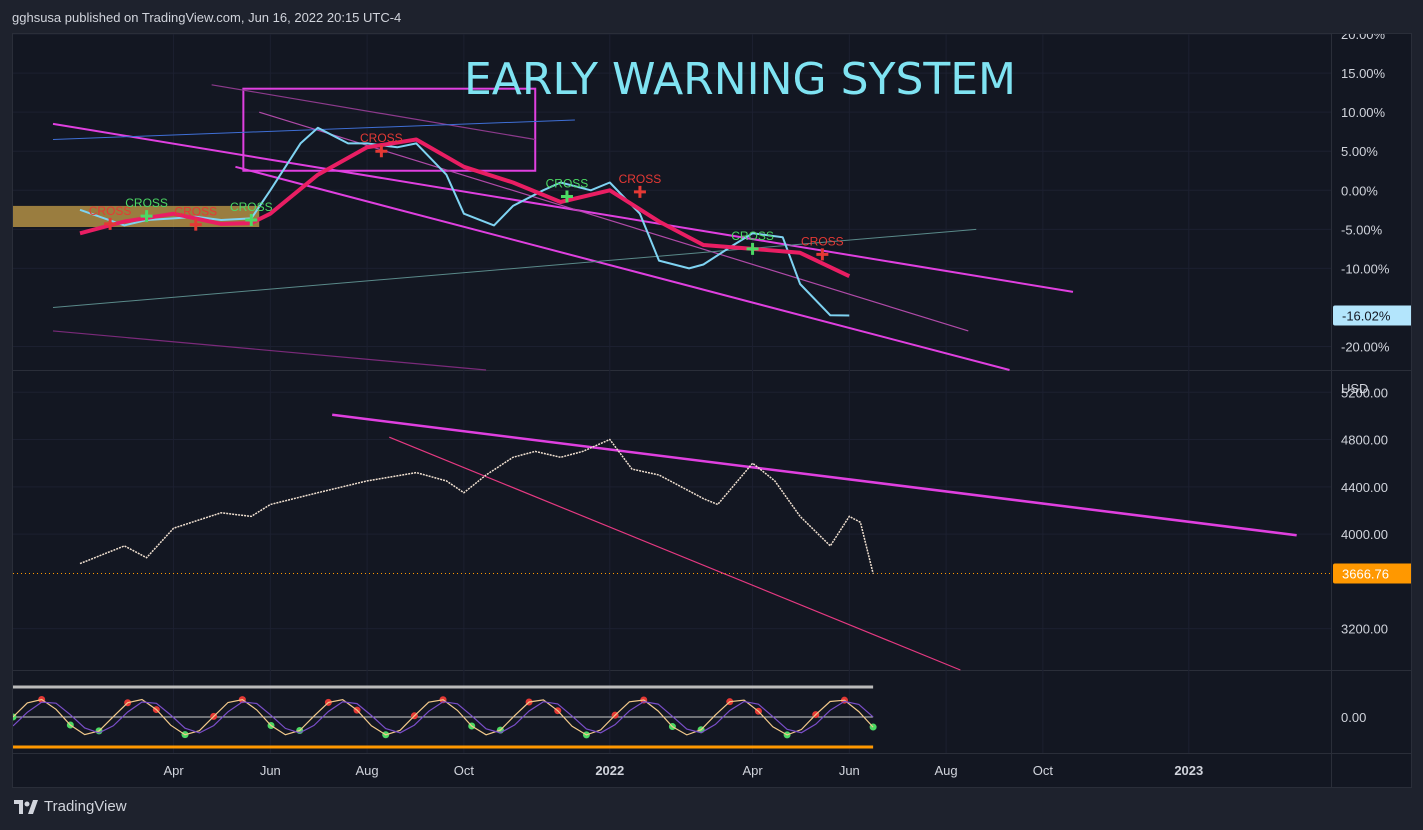 The width and height of the screenshot is (1423, 830). I want to click on last-price-label: 3666.76, so click(1365, 573).